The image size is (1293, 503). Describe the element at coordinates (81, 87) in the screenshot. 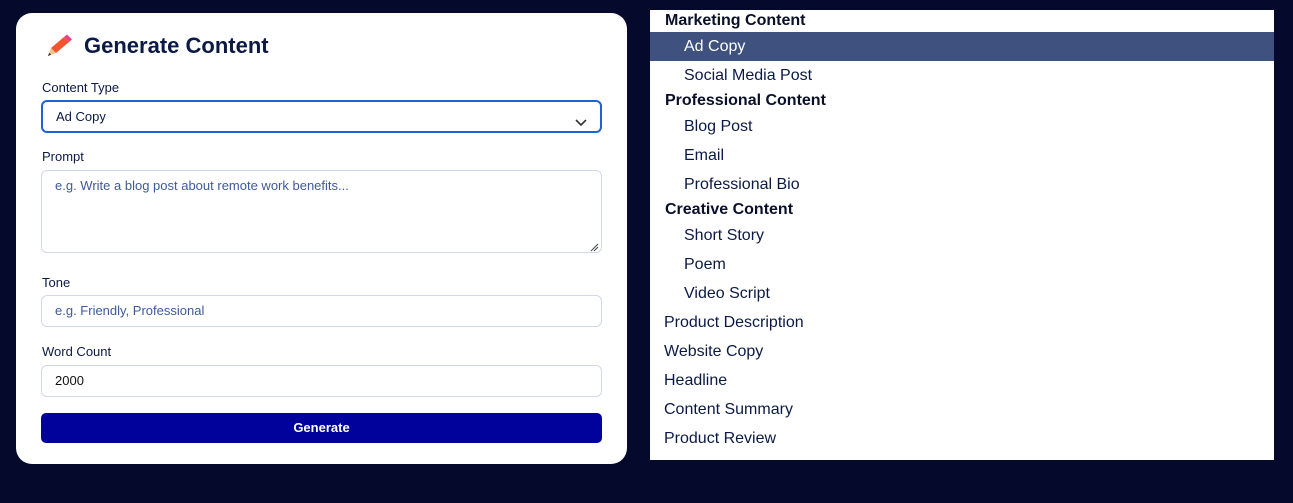

I see `content-type-label: Content Type` at that location.